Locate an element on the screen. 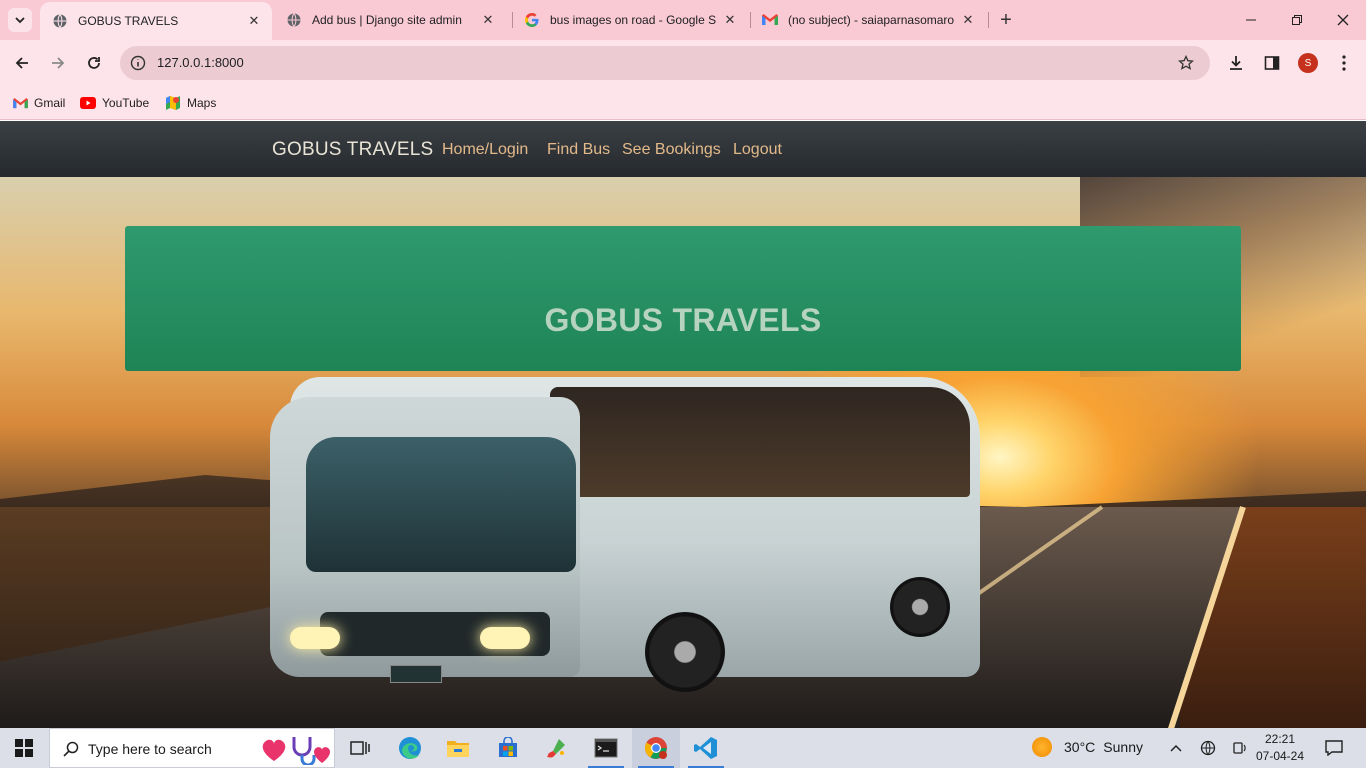 Image resolution: width=1366 pixels, height=768 pixels. nav-link-see-bookings: See Bookings is located at coordinates (671, 150).